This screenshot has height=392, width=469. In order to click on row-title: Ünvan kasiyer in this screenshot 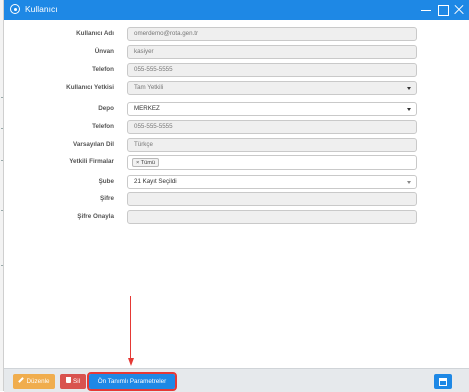, I will do `click(236, 52)`.